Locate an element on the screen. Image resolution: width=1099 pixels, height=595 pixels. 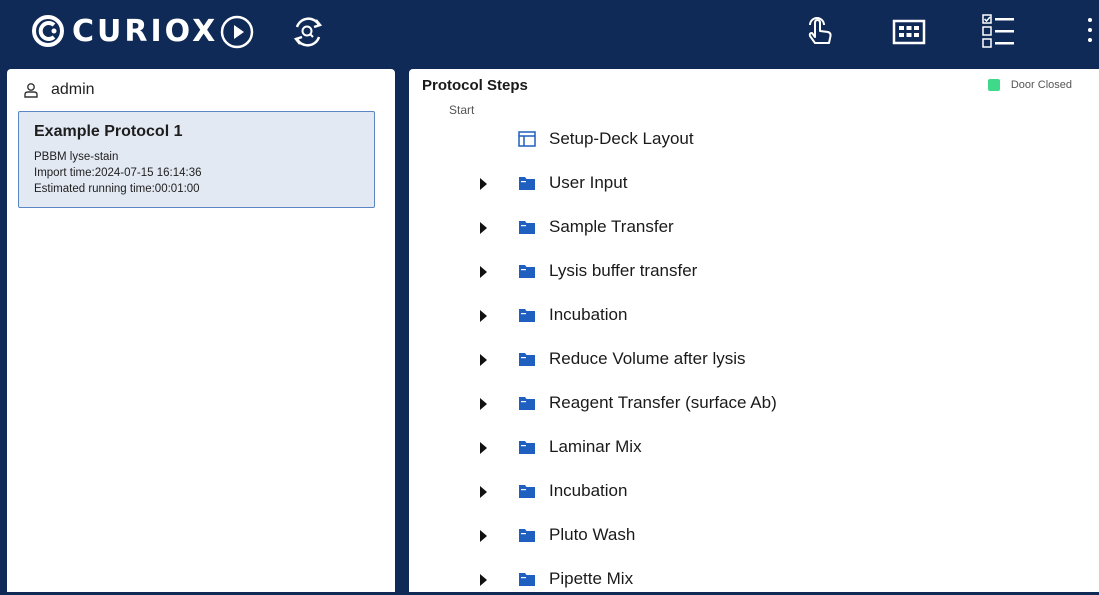
step-item: Sample Transfer is located at coordinates (739, 228).